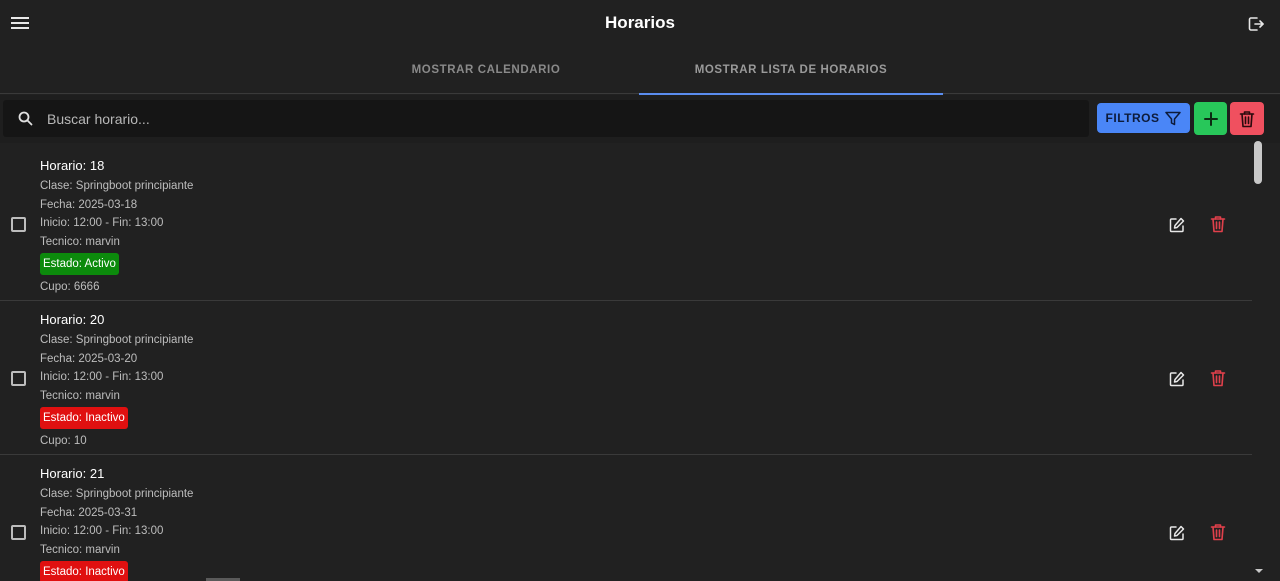 This screenshot has width=1280, height=581. Describe the element at coordinates (1132, 118) in the screenshot. I see `filter-button-label: FILTROS` at that location.